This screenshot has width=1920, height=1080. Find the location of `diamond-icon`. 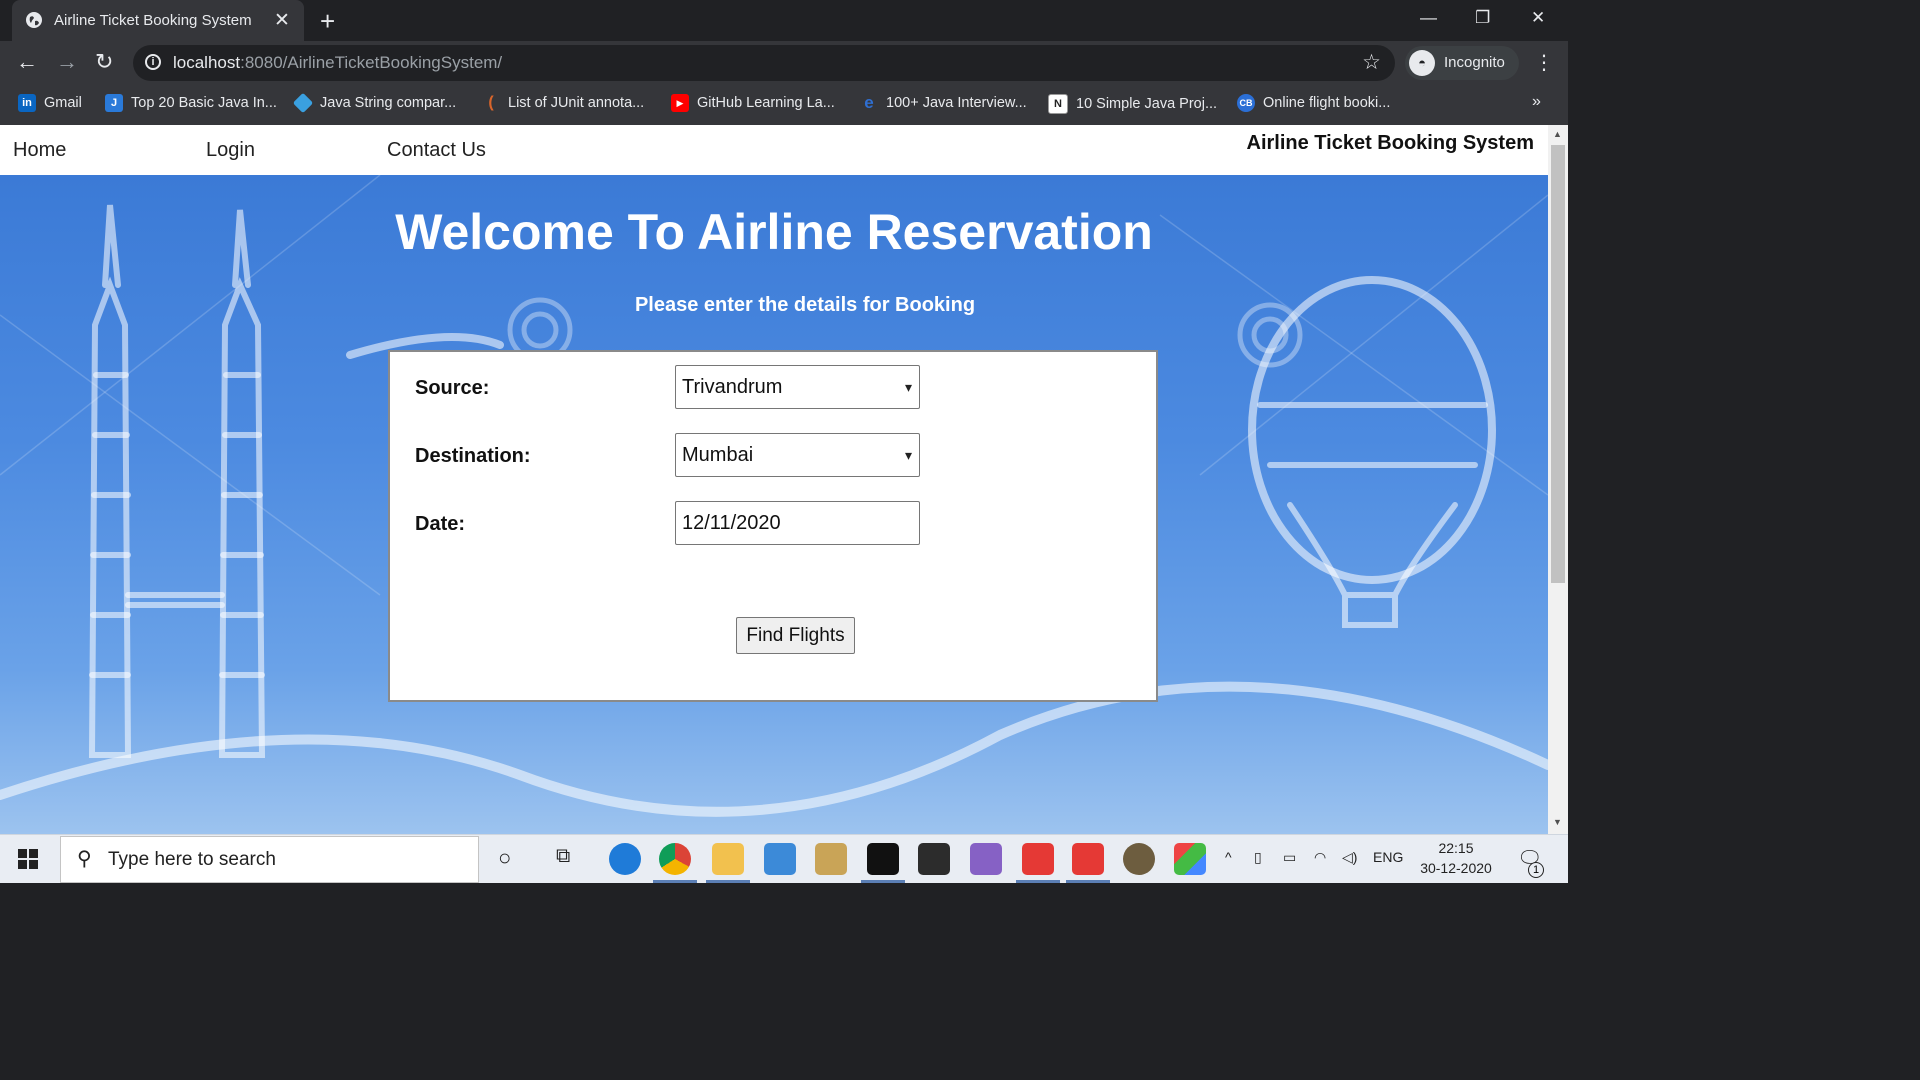

diamond-icon is located at coordinates (303, 103).